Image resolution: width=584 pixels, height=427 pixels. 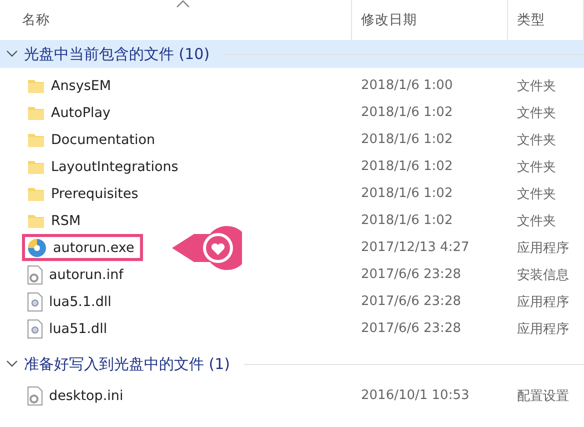 I want to click on file-name: lua5.1.dll, so click(x=80, y=302).